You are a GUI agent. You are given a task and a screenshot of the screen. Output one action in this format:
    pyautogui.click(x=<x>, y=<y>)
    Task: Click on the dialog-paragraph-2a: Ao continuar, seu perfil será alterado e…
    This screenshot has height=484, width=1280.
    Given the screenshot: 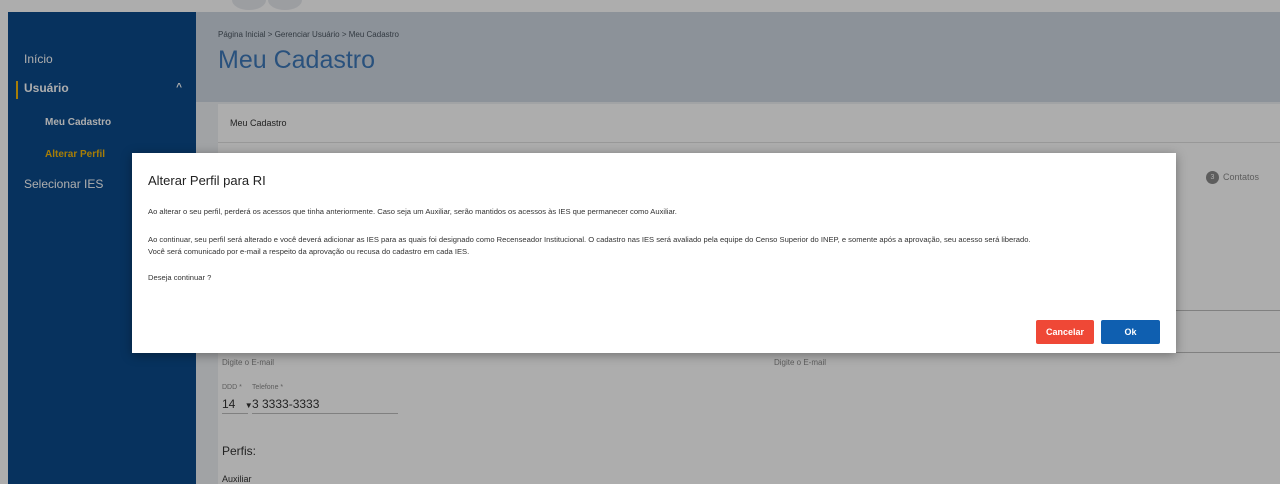 What is the action you would take?
    pyautogui.click(x=589, y=239)
    